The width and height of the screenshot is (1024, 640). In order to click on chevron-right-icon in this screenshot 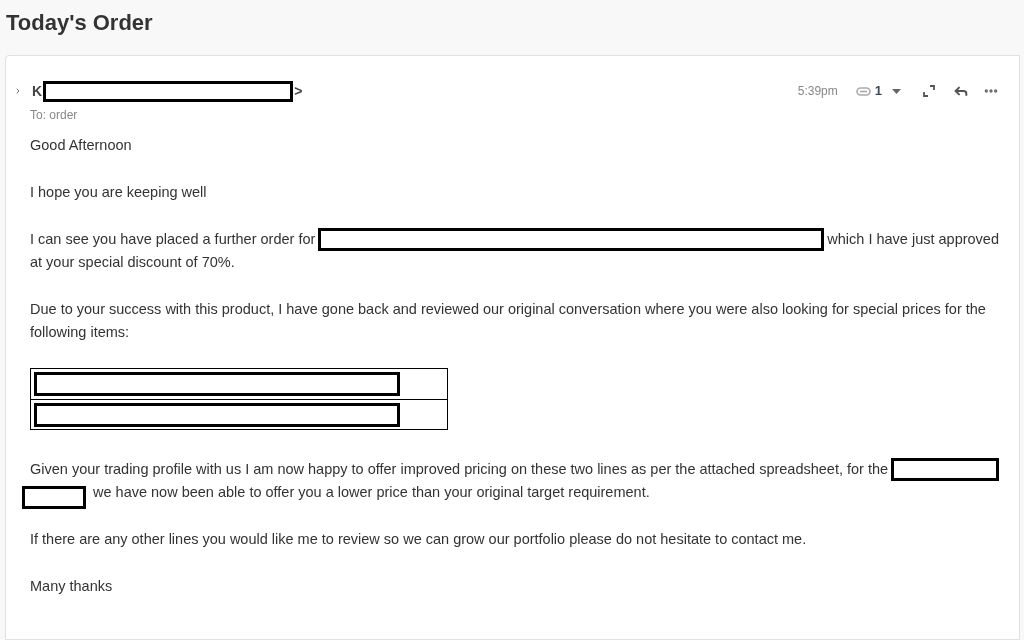, I will do `click(18, 91)`.